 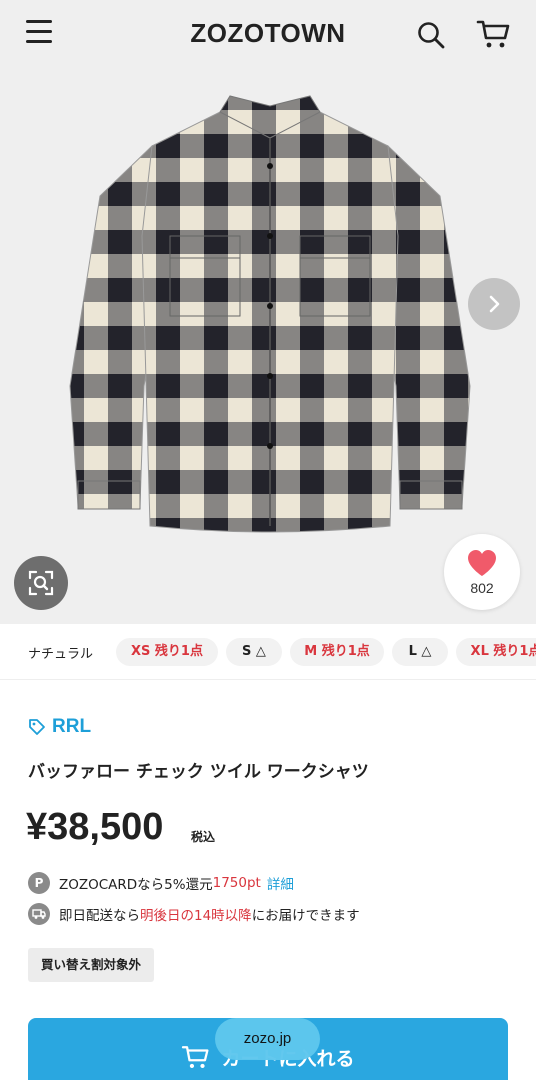 What do you see at coordinates (61, 654) in the screenshot?
I see `color-label: ナチュラル` at bounding box center [61, 654].